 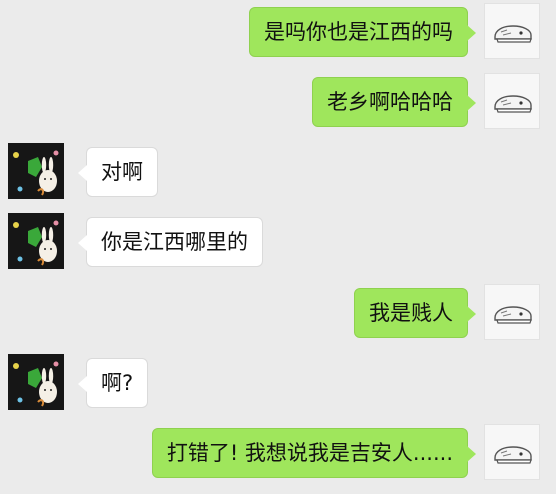 What do you see at coordinates (170, 242) in the screenshot?
I see `message-bubble-incoming: 你是江西哪里的` at bounding box center [170, 242].